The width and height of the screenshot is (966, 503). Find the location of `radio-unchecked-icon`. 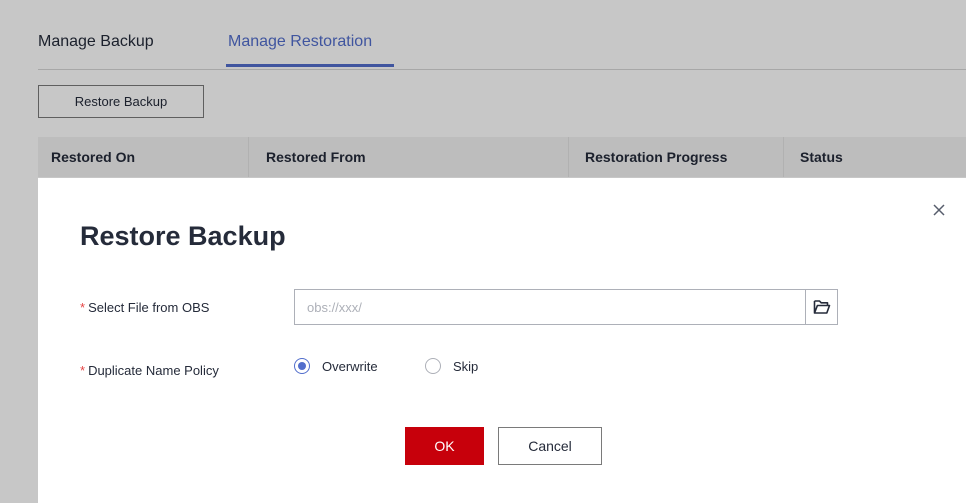

radio-unchecked-icon is located at coordinates (433, 366).